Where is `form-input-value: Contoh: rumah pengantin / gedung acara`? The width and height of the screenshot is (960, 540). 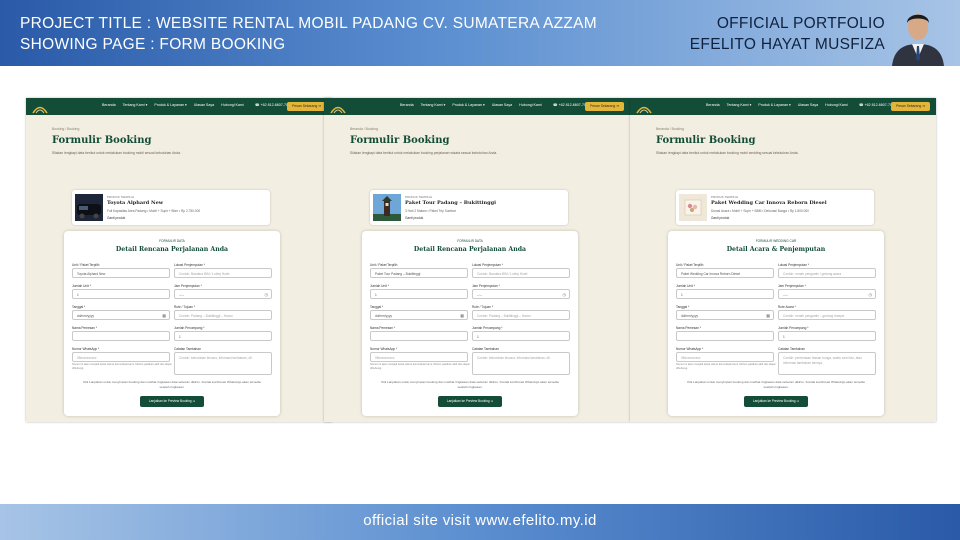 form-input-value: Contoh: rumah pengantin / gedung acara is located at coordinates (812, 274).